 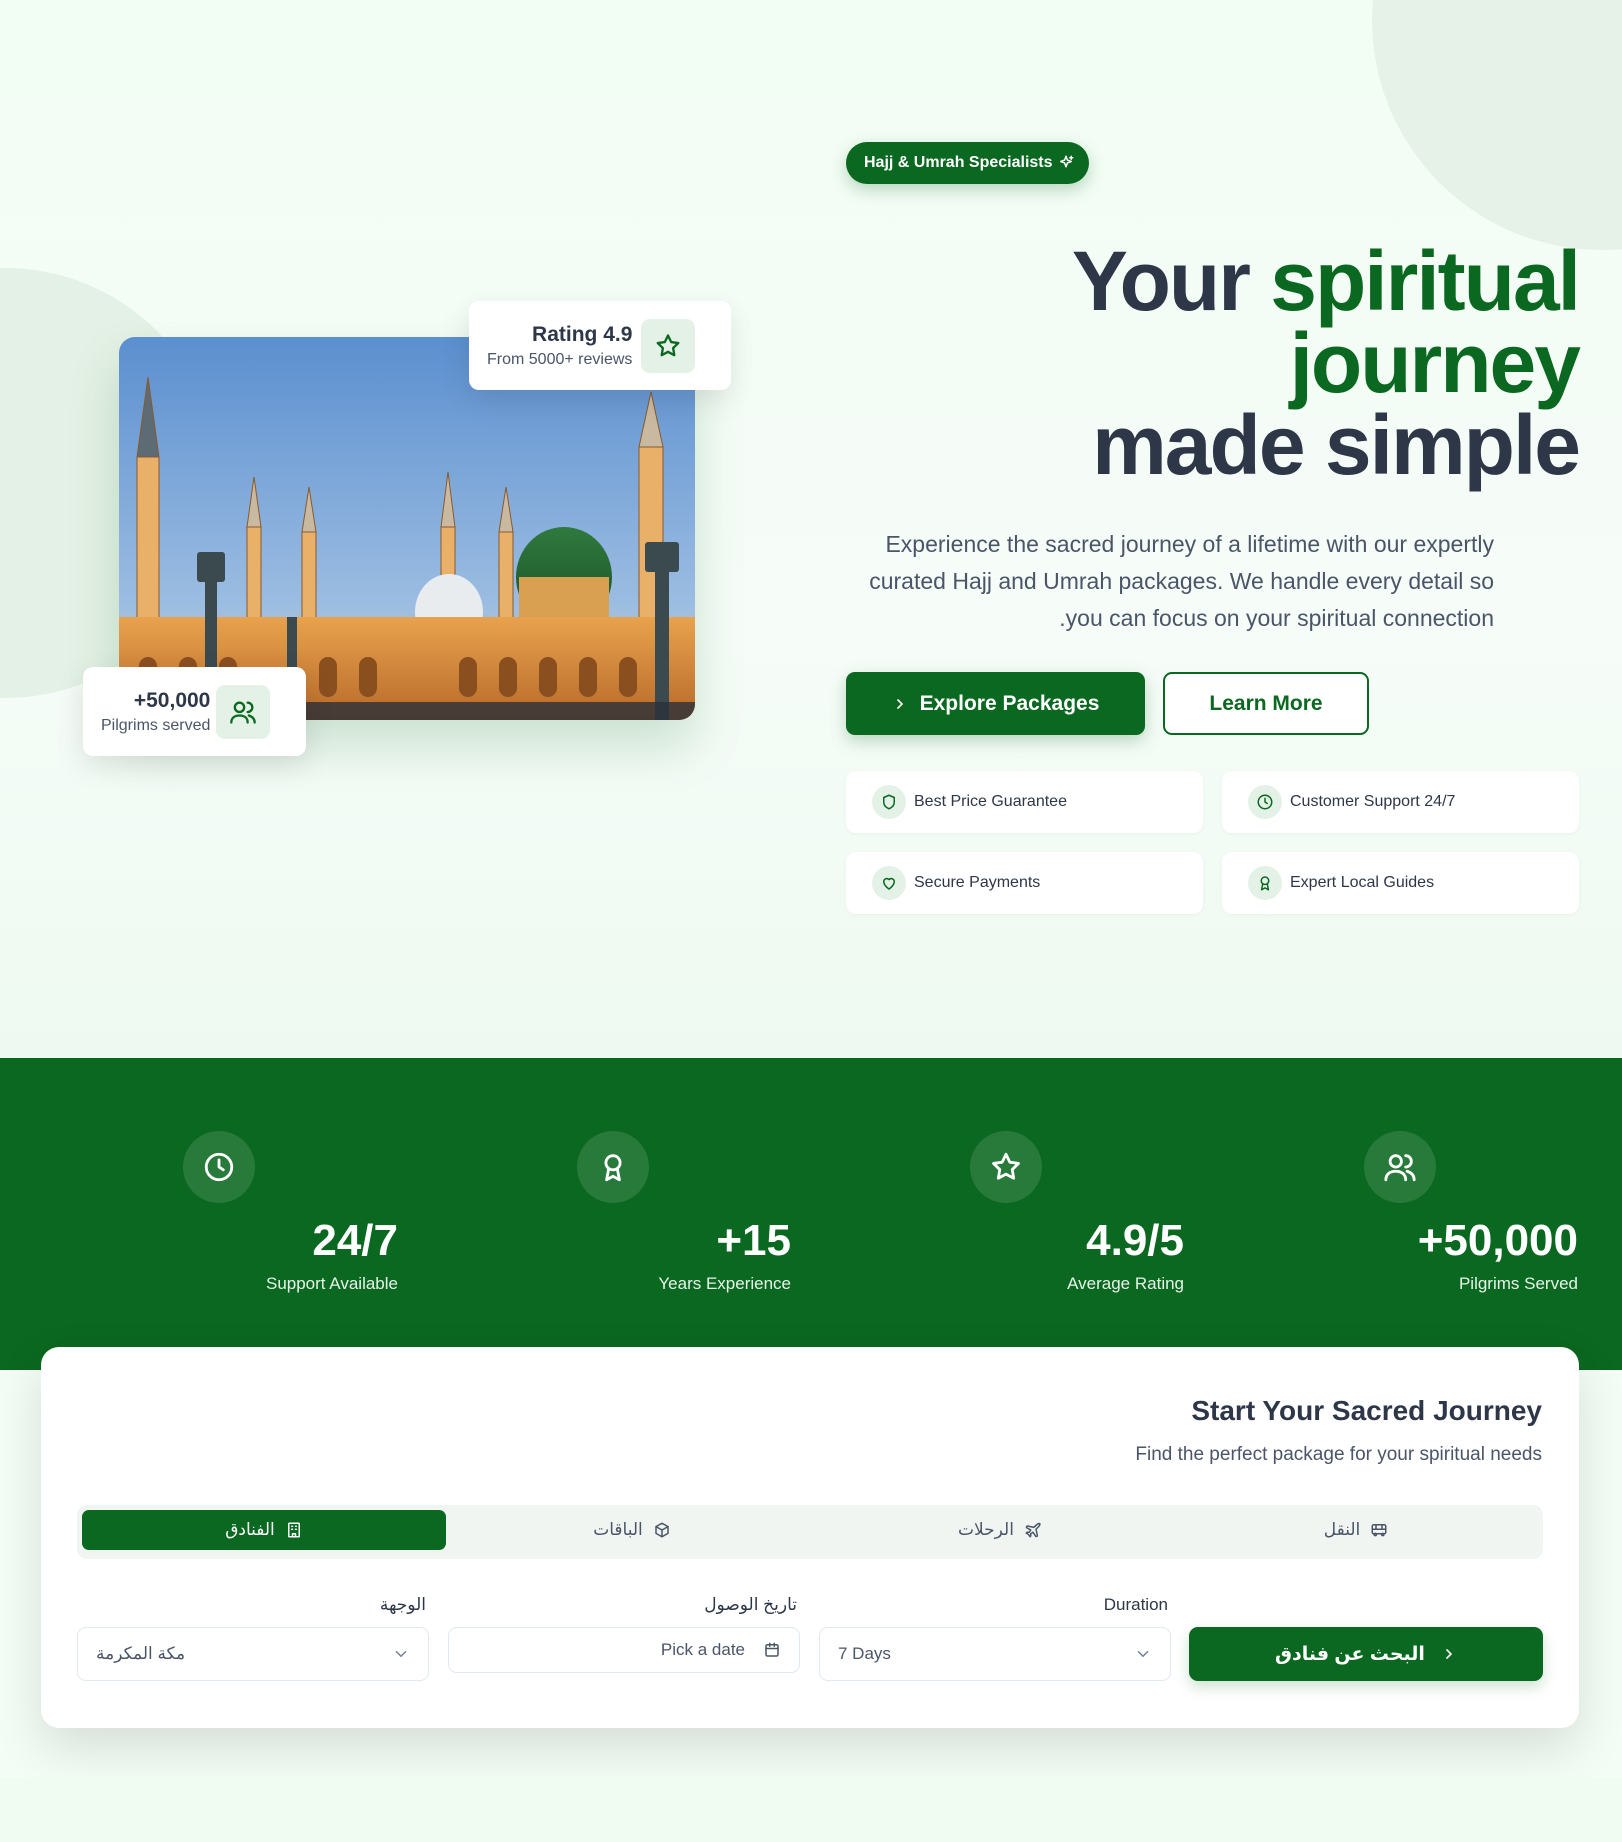 What do you see at coordinates (1400, 883) in the screenshot?
I see `feature-local-guides: Expert Local Guides` at bounding box center [1400, 883].